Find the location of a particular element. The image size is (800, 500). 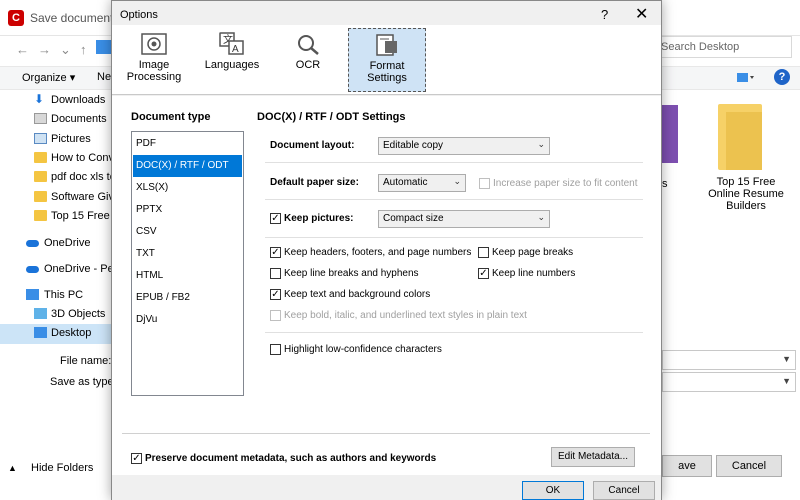

document-layout-label: Document layout: is located at coordinates (312, 145).